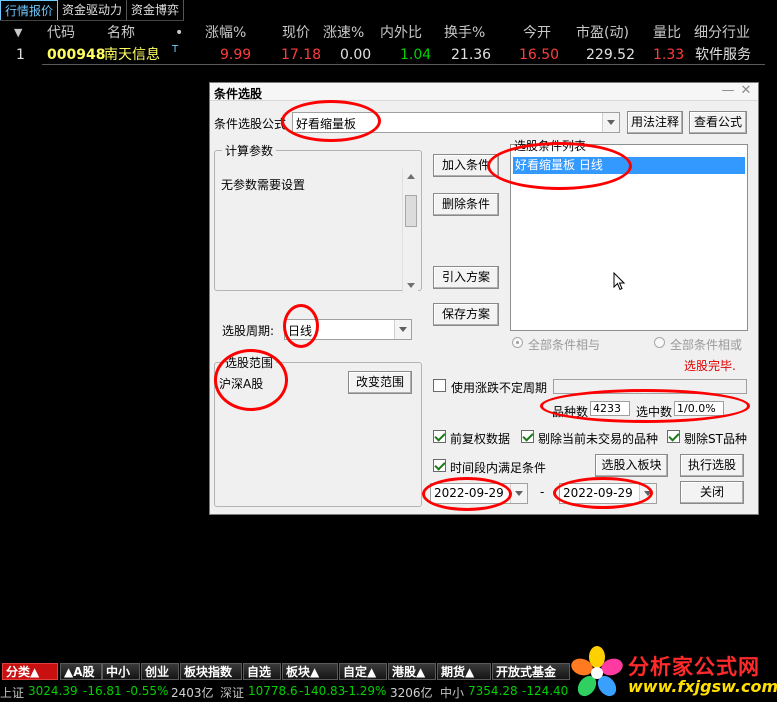 The width and height of the screenshot is (777, 702). I want to click on execute-button: 执行选股, so click(712, 465).